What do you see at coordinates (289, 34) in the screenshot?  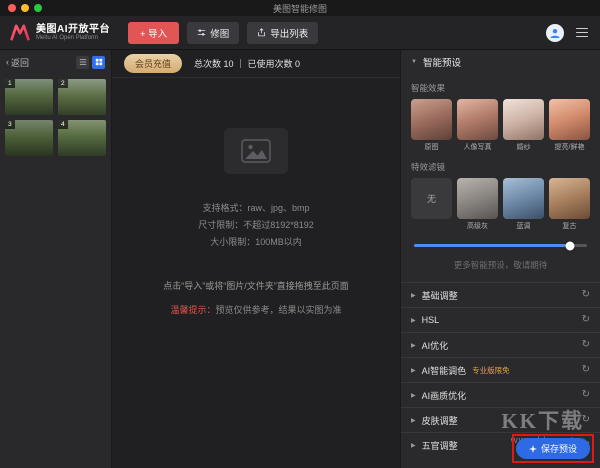 I see `export-button-label: 导出列表` at bounding box center [289, 34].